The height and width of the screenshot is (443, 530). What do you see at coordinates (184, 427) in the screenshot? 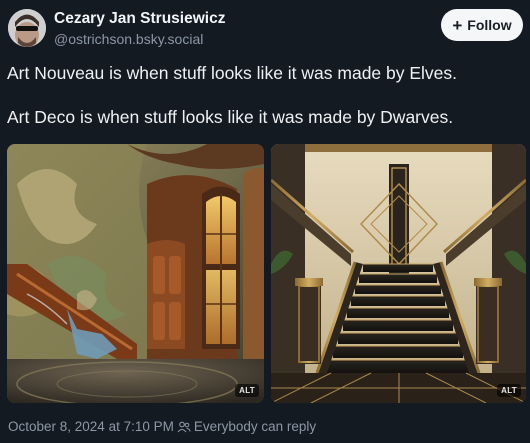
I see `people-icon` at bounding box center [184, 427].